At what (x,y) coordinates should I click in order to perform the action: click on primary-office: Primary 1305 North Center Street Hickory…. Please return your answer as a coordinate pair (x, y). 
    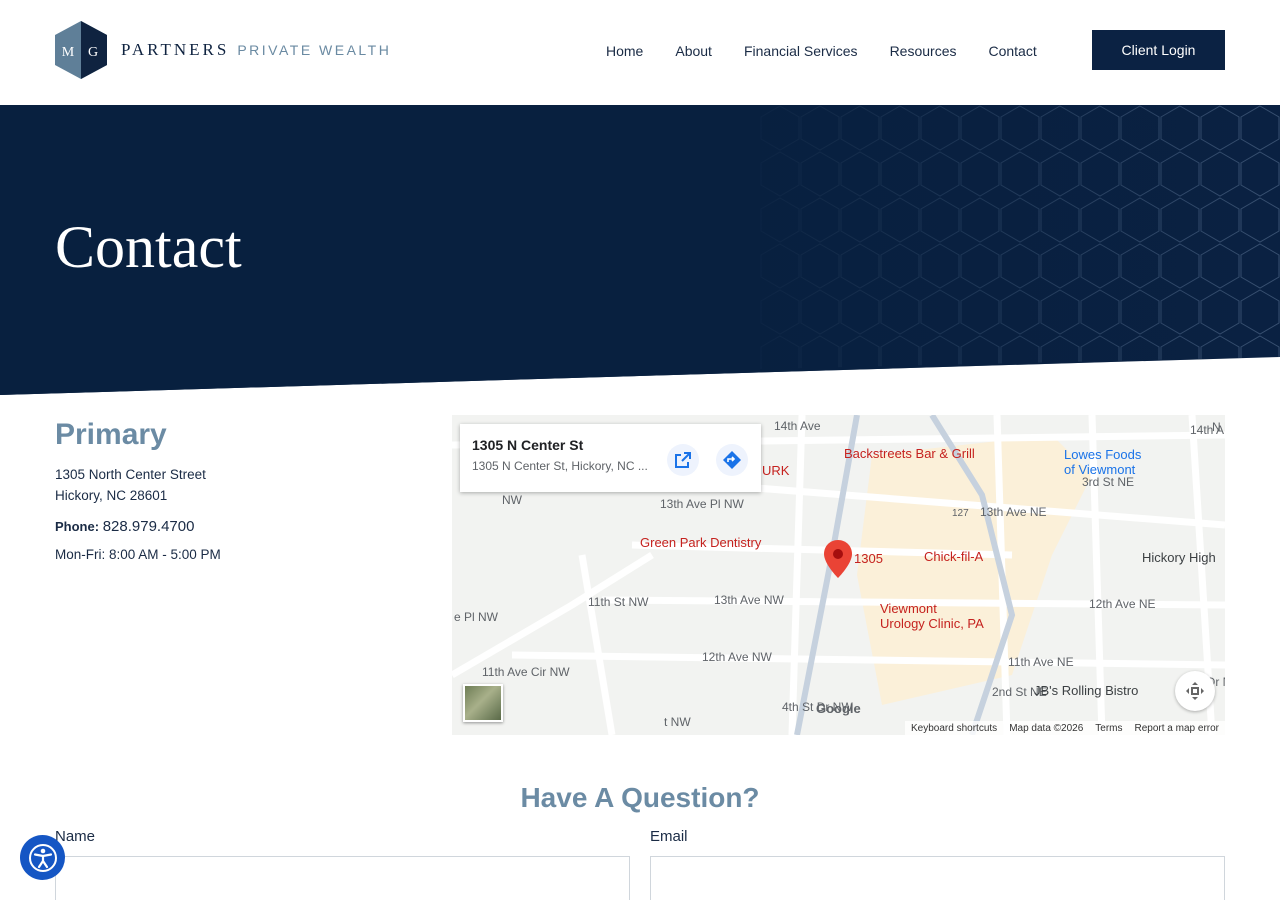
    Looking at the image, I should click on (235, 490).